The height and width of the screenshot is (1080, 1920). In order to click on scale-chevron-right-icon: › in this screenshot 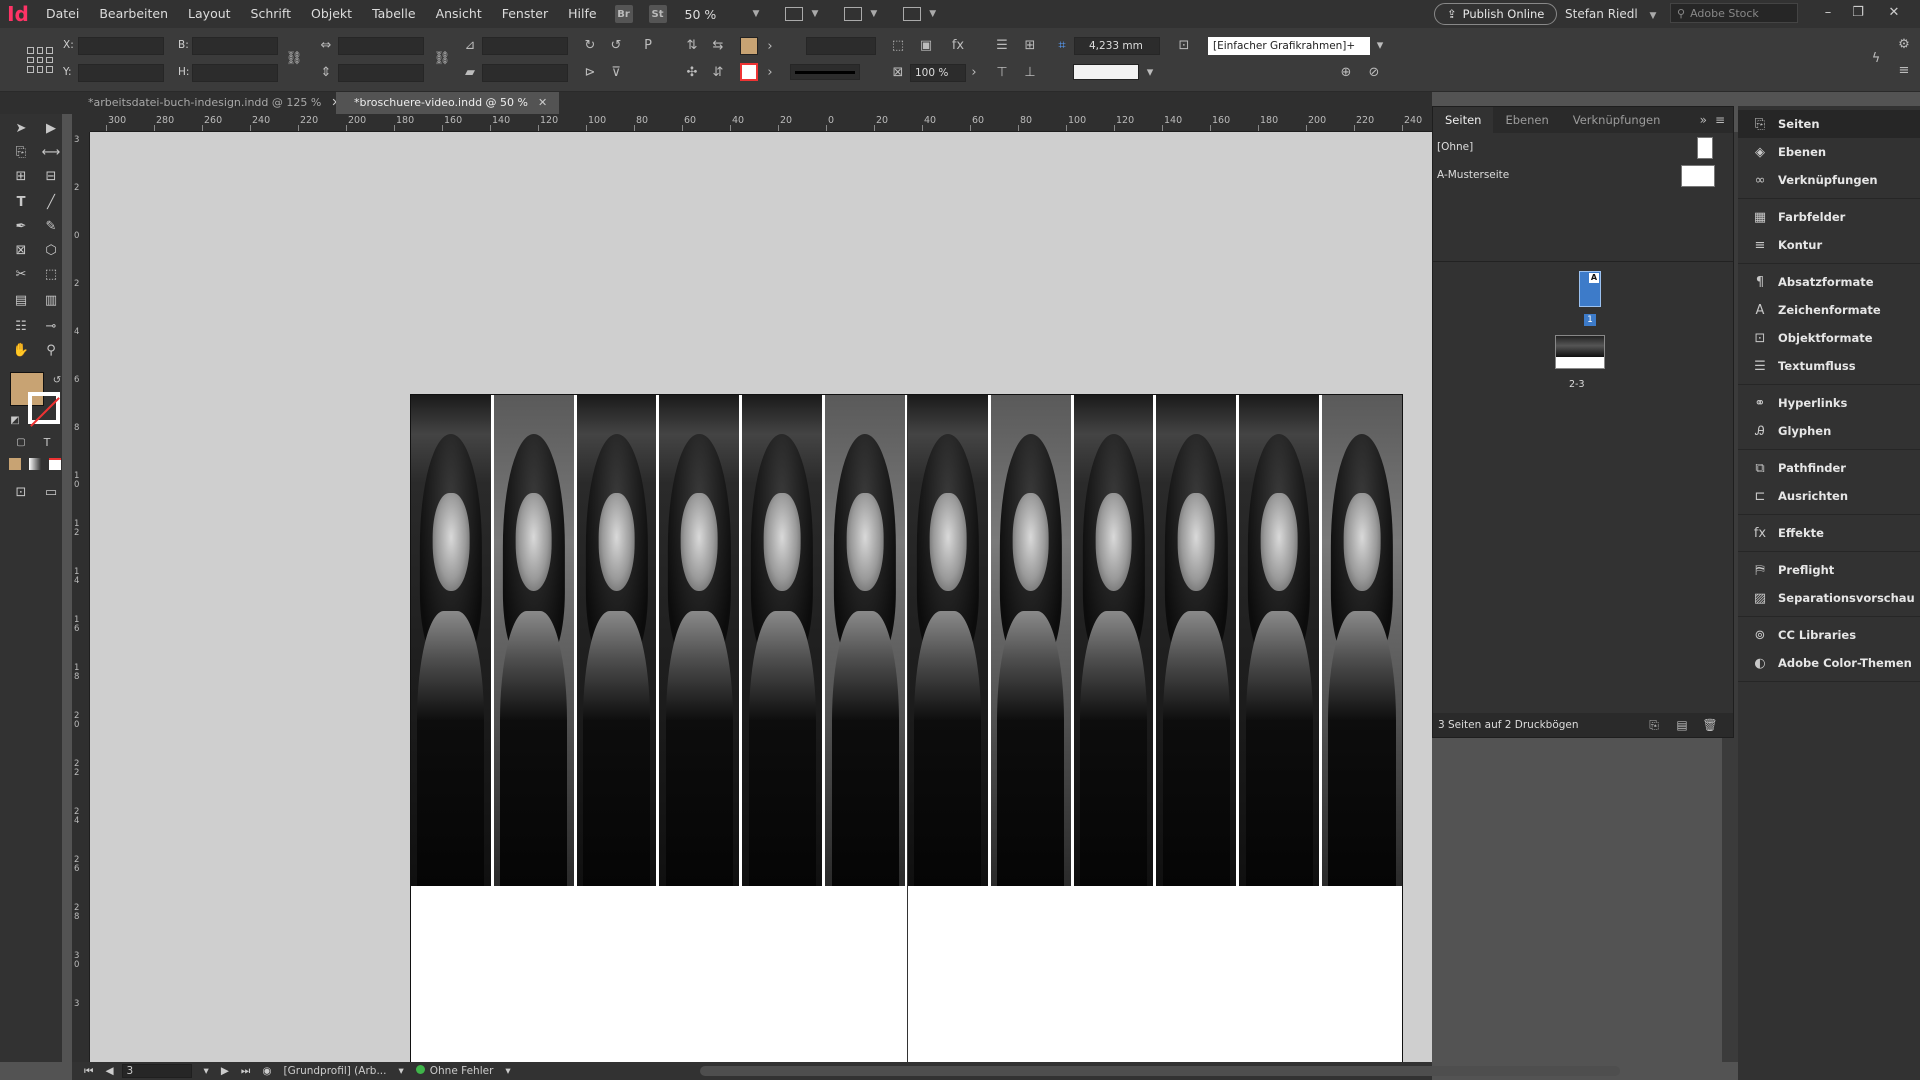, I will do `click(974, 72)`.